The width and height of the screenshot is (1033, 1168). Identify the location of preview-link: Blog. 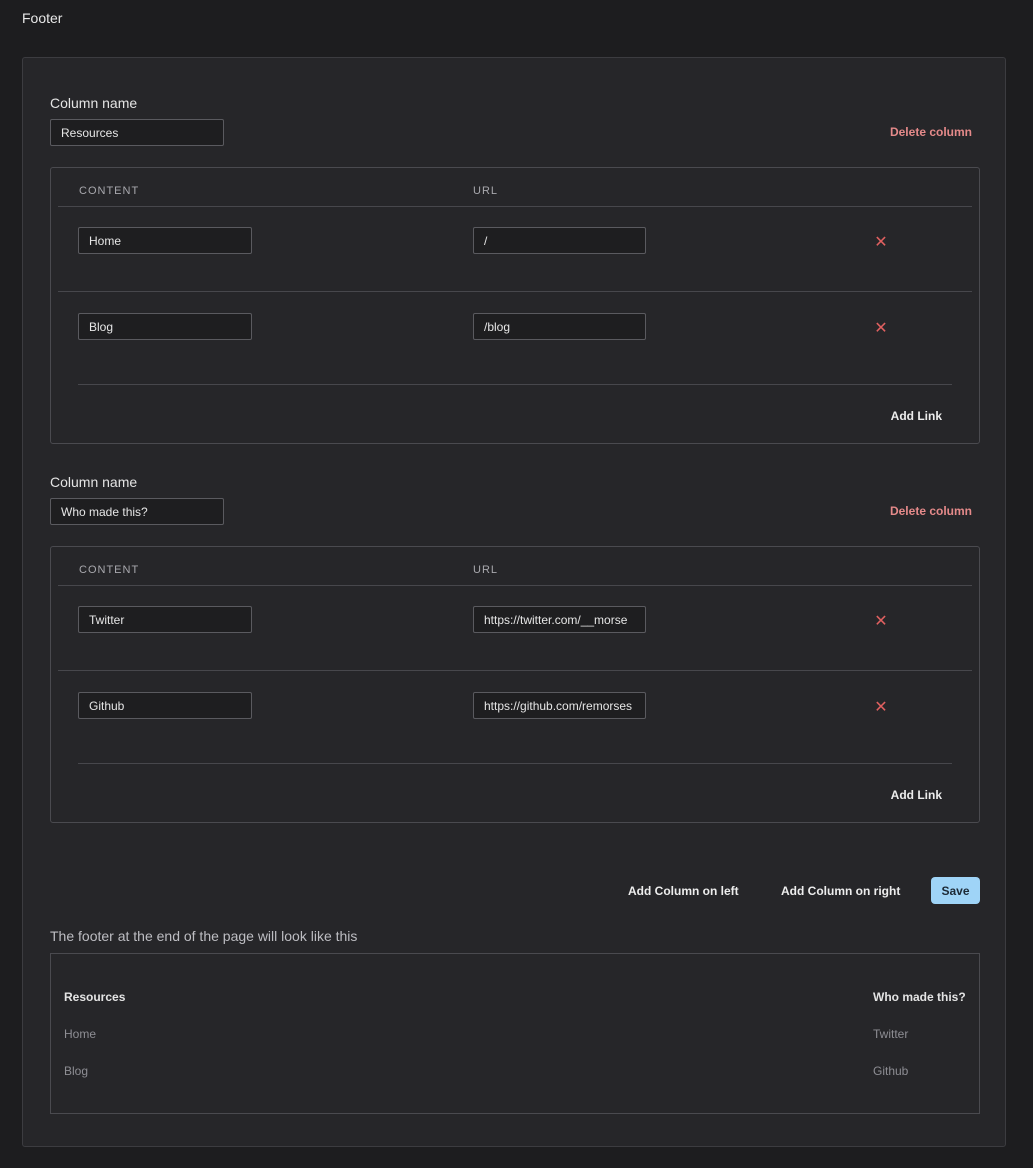
(76, 1071).